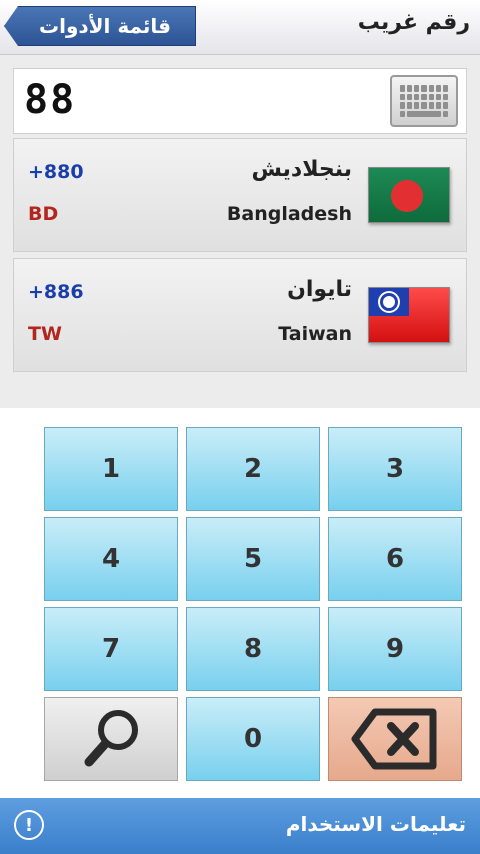  Describe the element at coordinates (395, 649) in the screenshot. I see `key-9: 9` at that location.